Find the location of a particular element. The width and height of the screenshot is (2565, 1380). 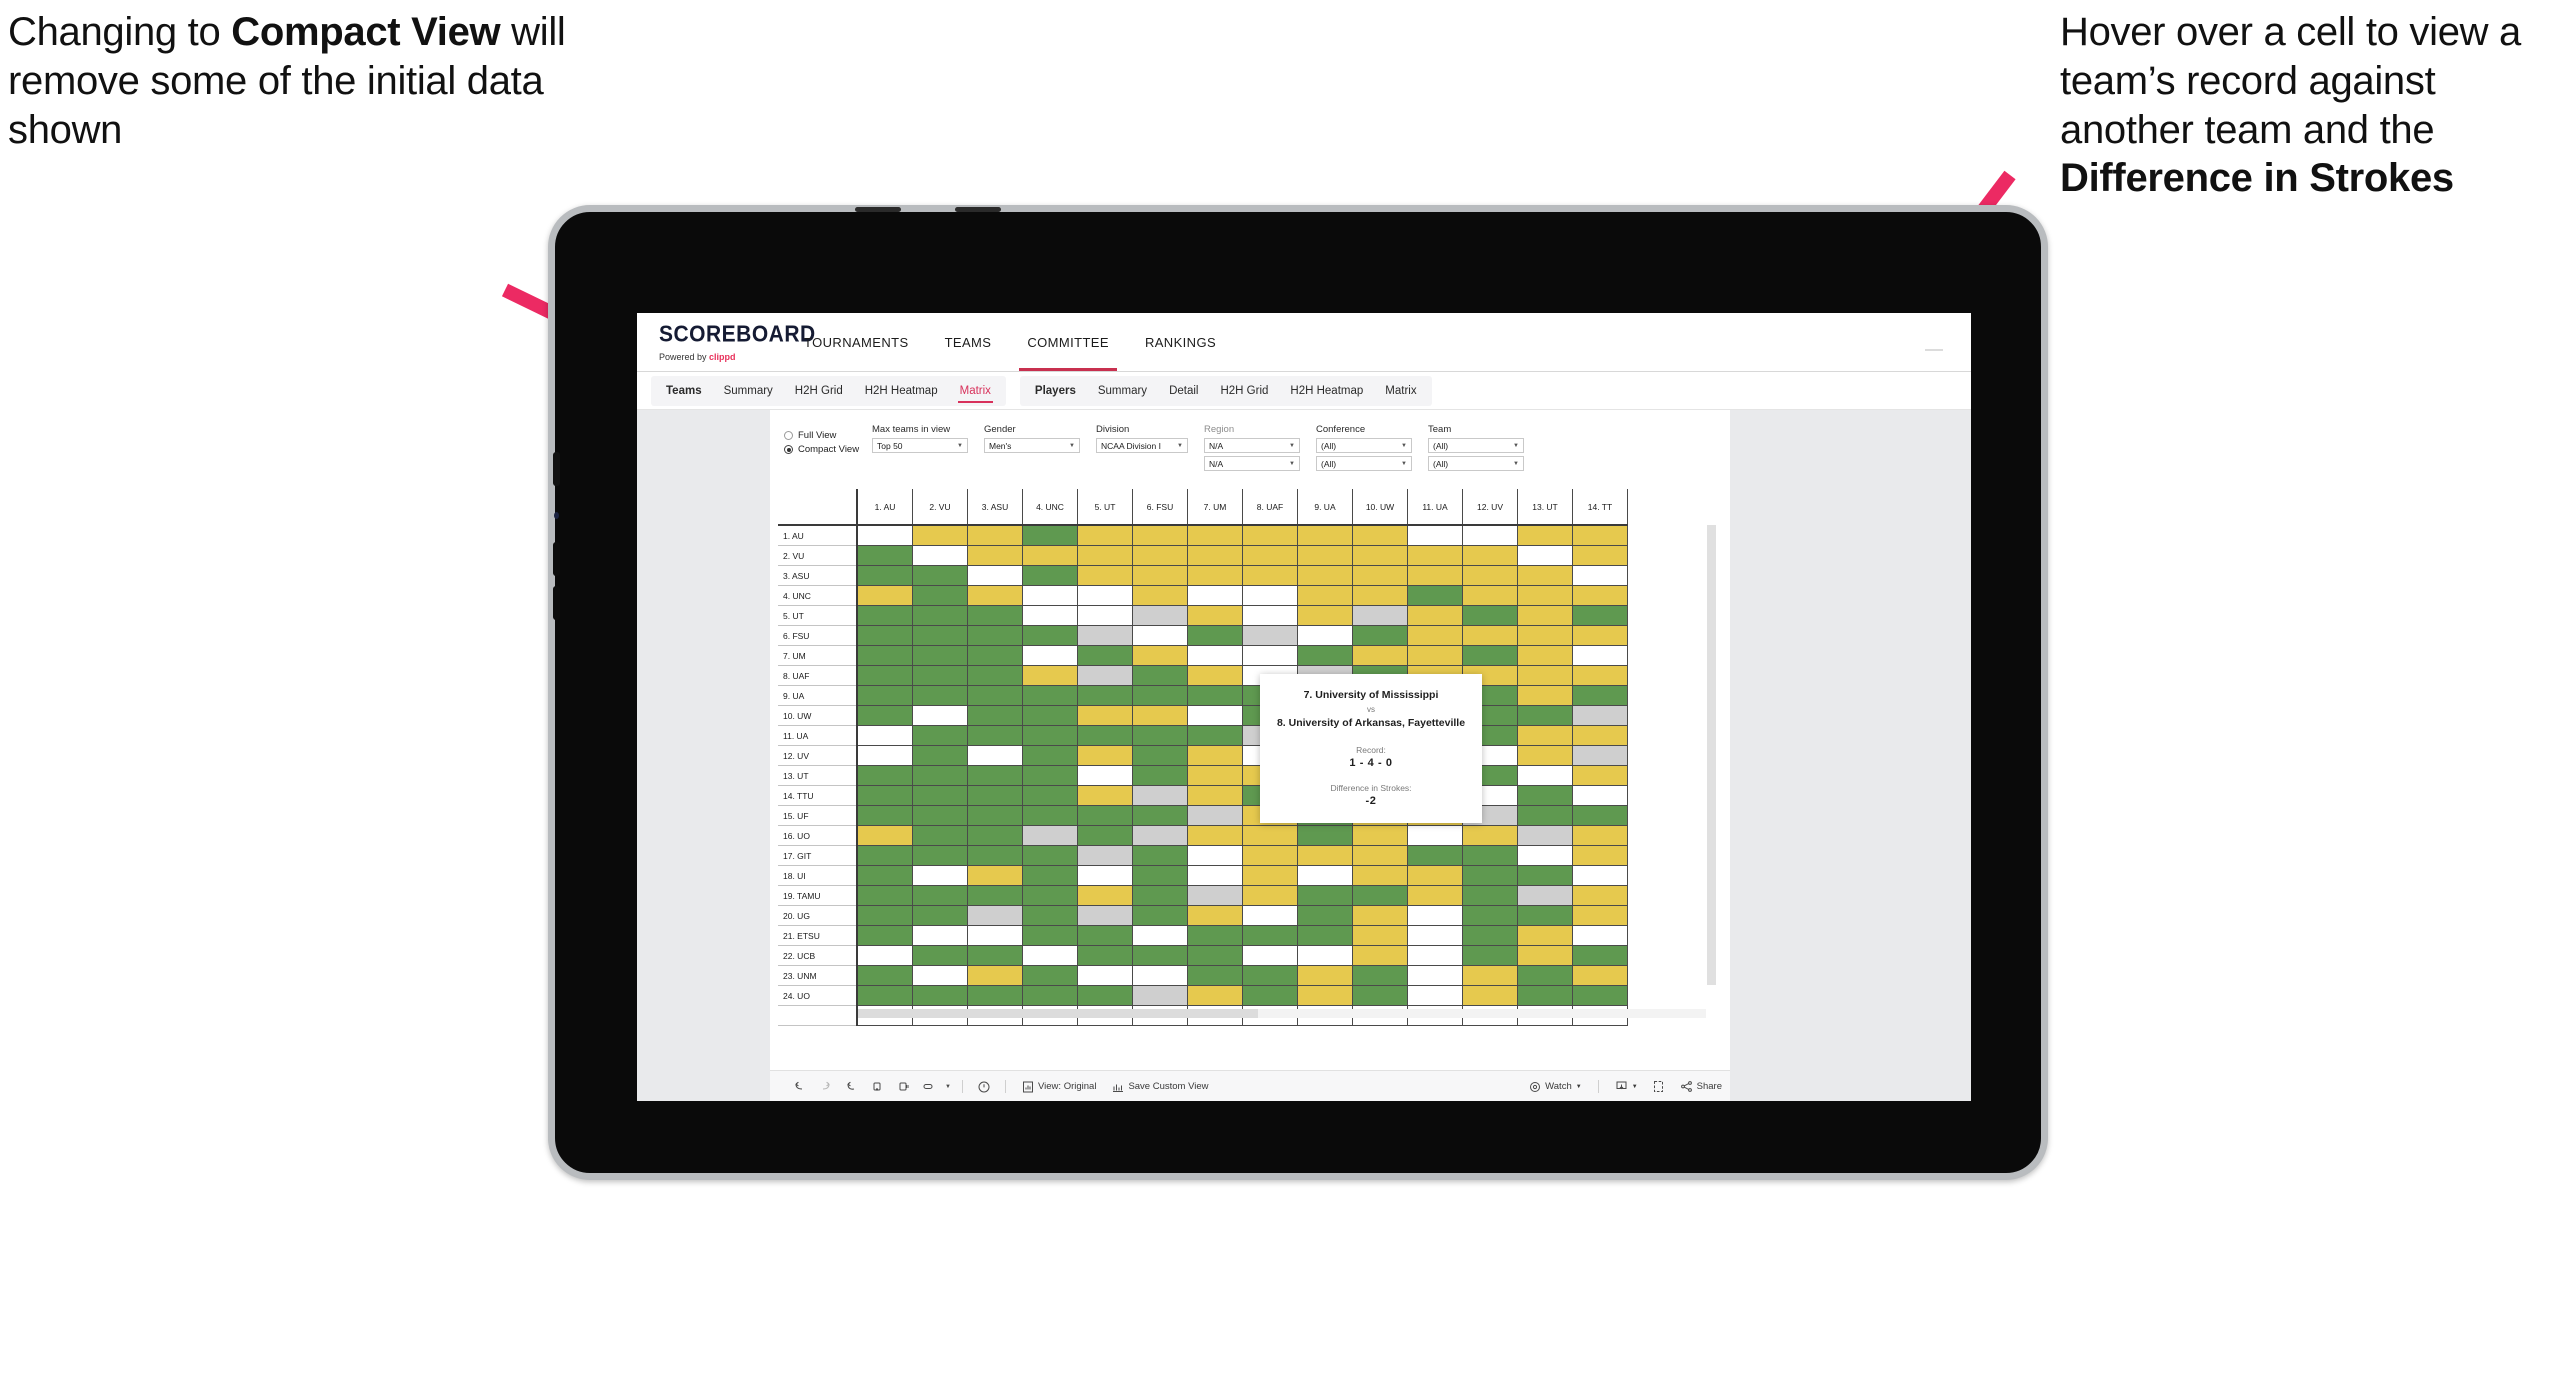

team-select-1: (All) ▼ is located at coordinates (1476, 445).